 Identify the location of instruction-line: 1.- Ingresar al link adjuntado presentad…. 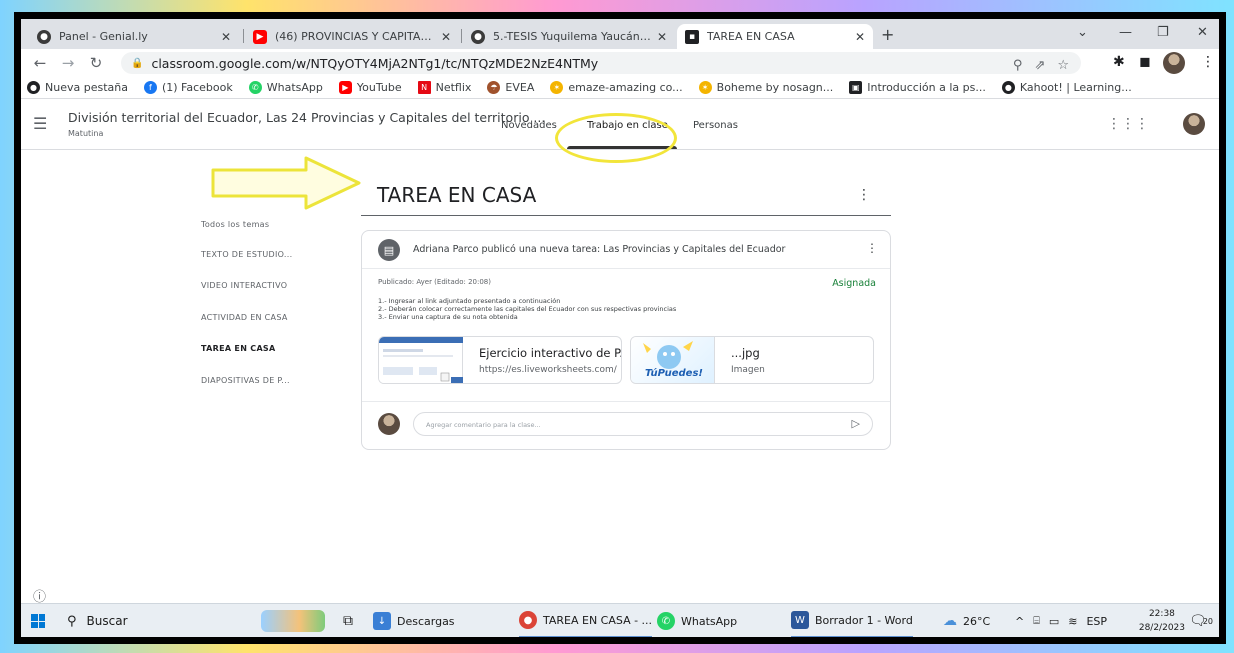
(469, 301).